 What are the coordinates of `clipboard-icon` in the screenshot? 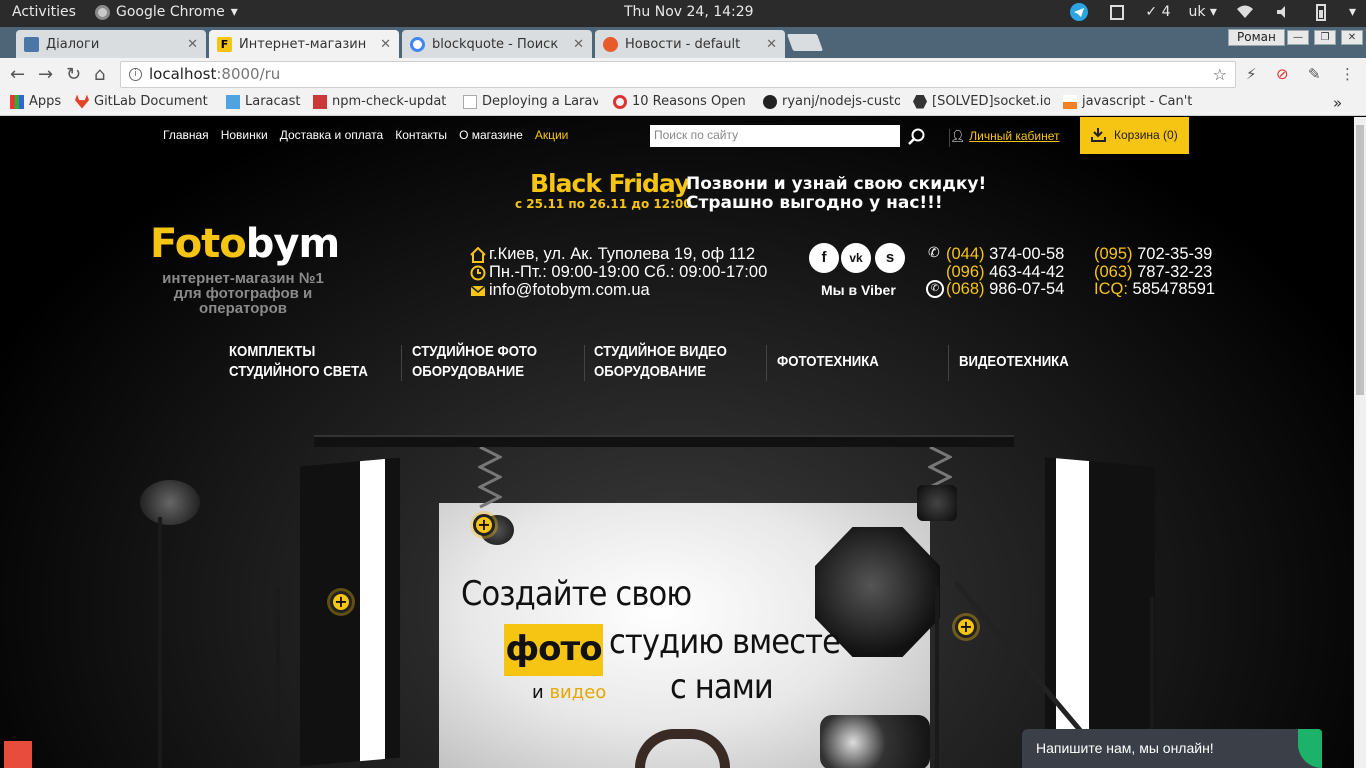 It's located at (1117, 12).